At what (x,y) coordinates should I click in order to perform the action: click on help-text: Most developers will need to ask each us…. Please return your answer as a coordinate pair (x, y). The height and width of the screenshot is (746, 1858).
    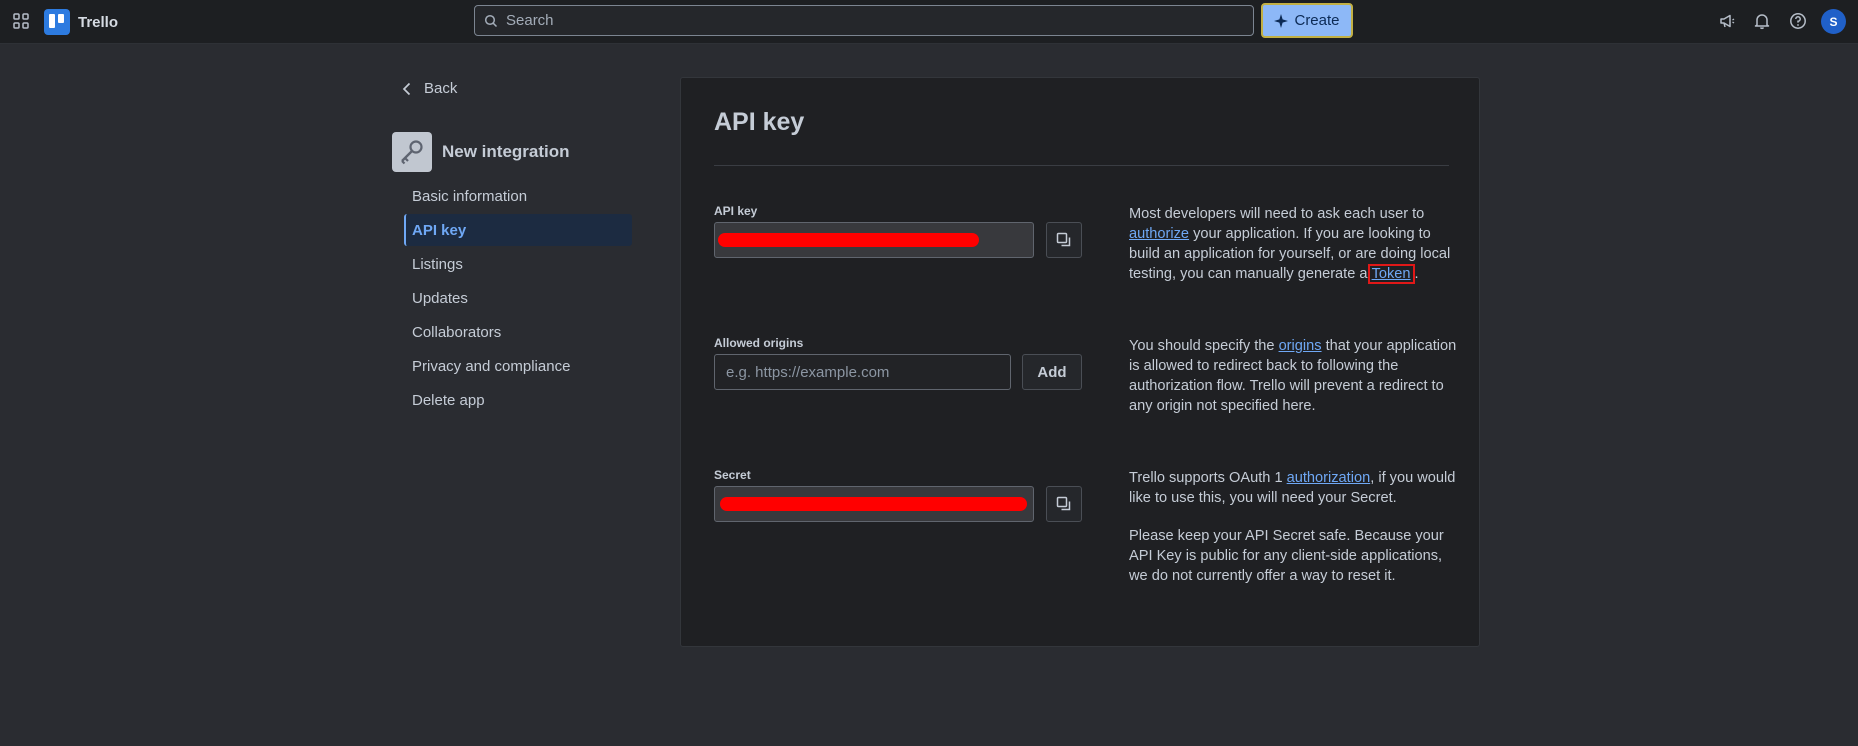
    Looking at the image, I should click on (1277, 214).